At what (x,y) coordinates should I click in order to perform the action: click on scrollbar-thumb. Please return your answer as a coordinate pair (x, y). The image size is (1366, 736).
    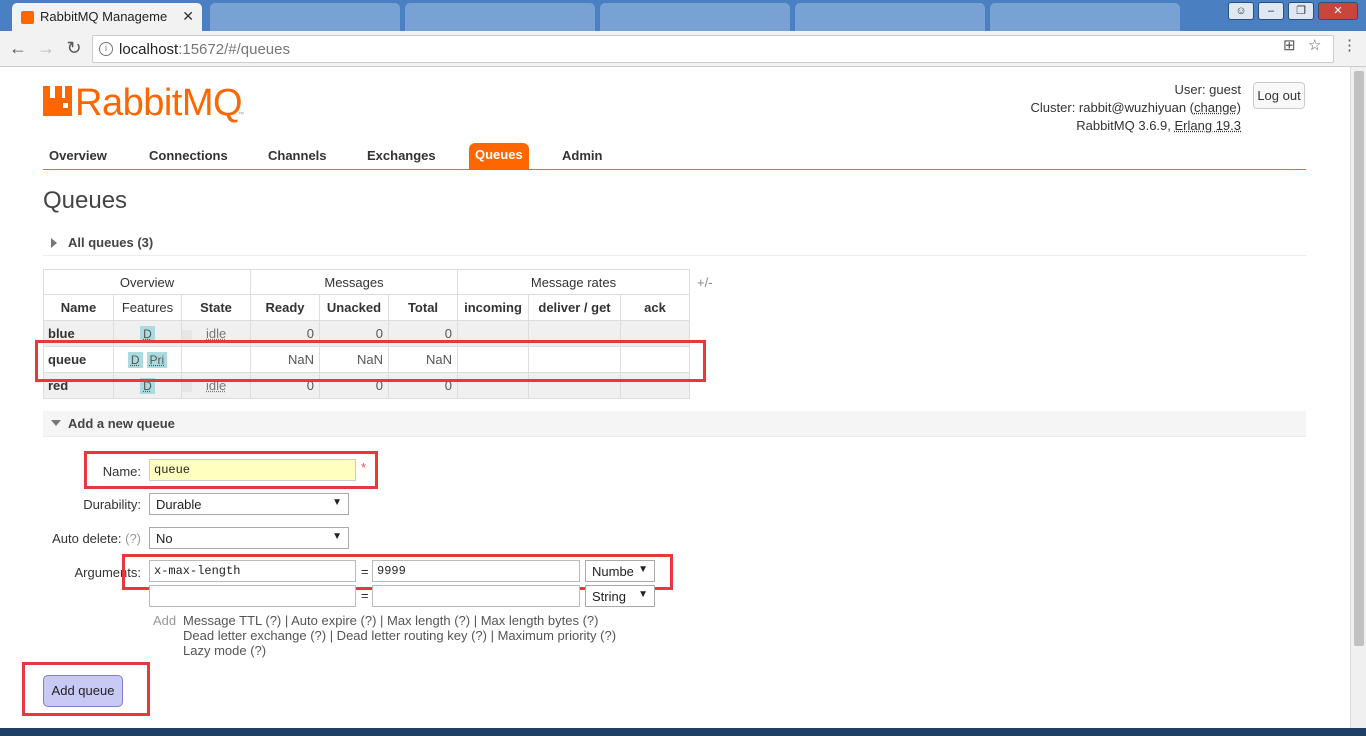
    Looking at the image, I should click on (1359, 358).